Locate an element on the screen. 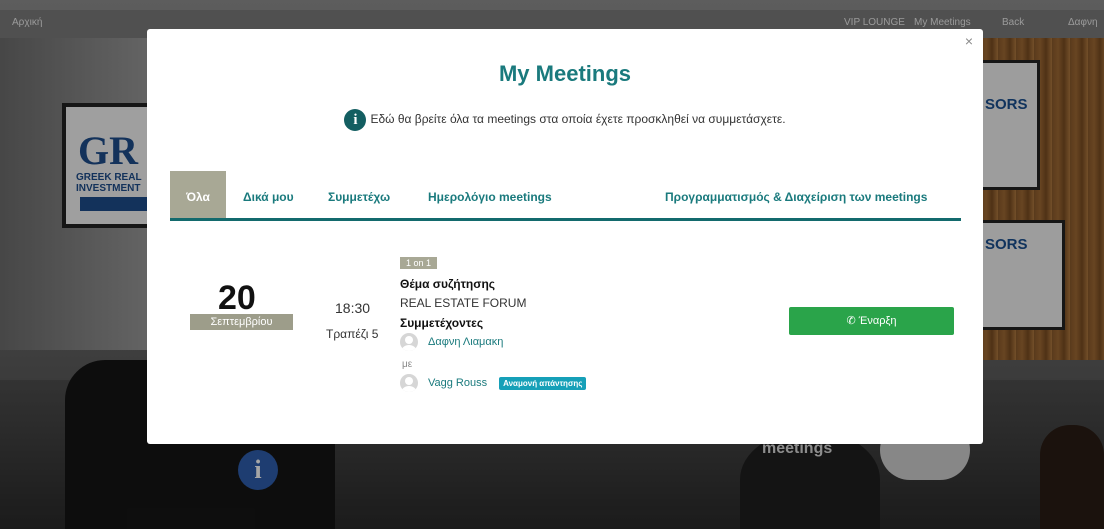 Image resolution: width=1104 pixels, height=529 pixels. meeting-type-badge: 1 on 1 is located at coordinates (419, 263).